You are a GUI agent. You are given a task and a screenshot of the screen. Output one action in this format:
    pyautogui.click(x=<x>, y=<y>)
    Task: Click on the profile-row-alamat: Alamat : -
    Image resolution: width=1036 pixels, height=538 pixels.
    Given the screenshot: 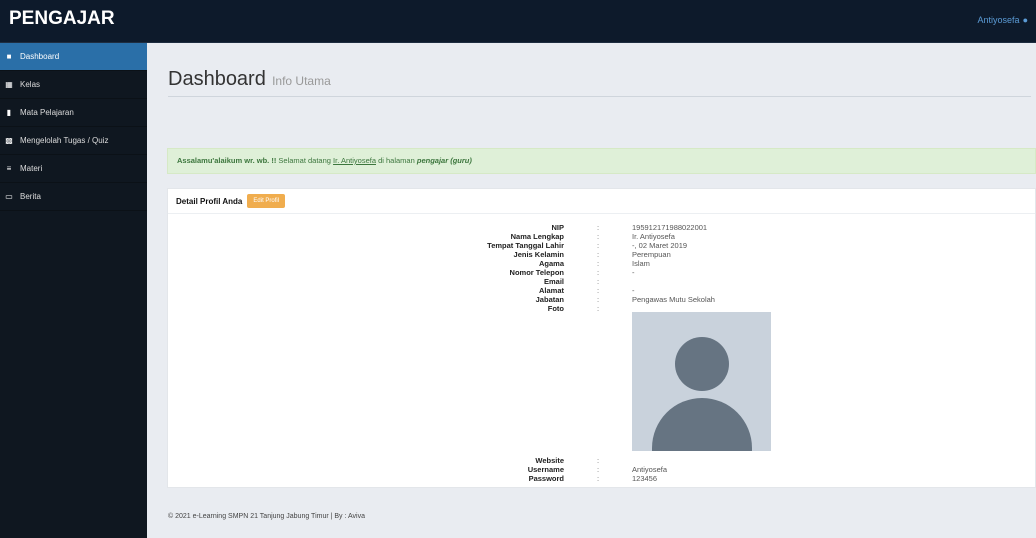 What is the action you would take?
    pyautogui.click(x=601, y=290)
    